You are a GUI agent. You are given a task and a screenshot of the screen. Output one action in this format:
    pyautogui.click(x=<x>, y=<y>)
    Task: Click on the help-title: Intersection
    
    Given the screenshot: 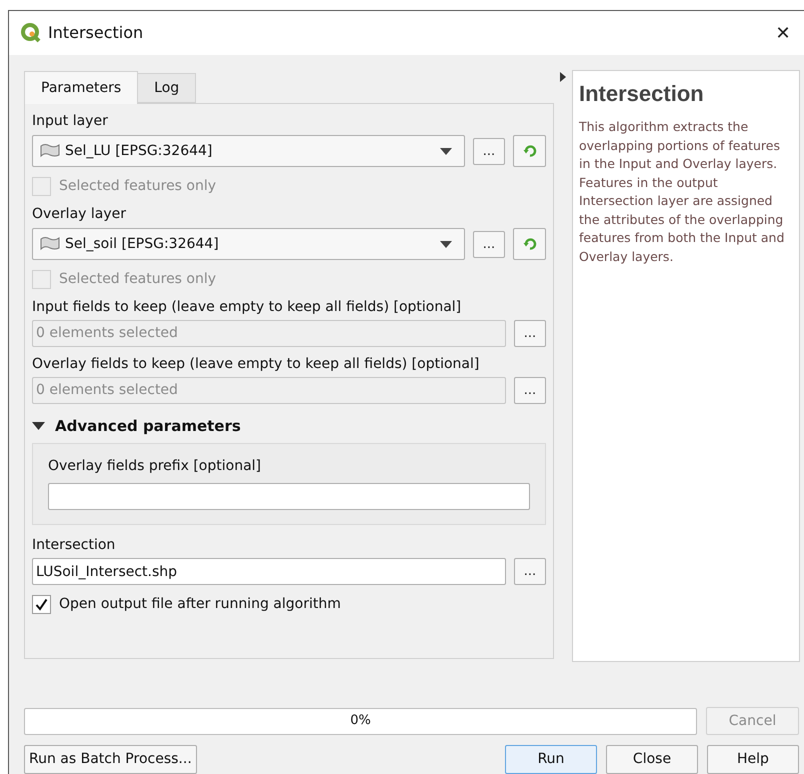 What is the action you would take?
    pyautogui.click(x=642, y=94)
    